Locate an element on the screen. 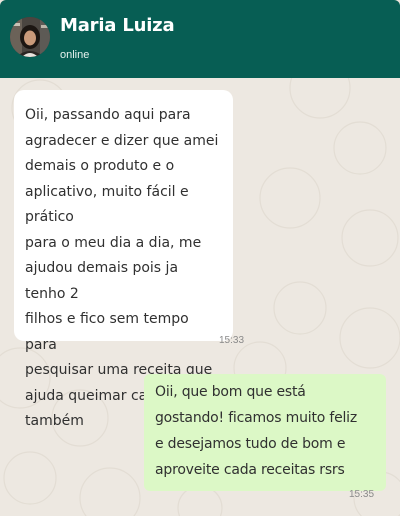 This screenshot has width=400, height=516. contact-status: online is located at coordinates (75, 55).